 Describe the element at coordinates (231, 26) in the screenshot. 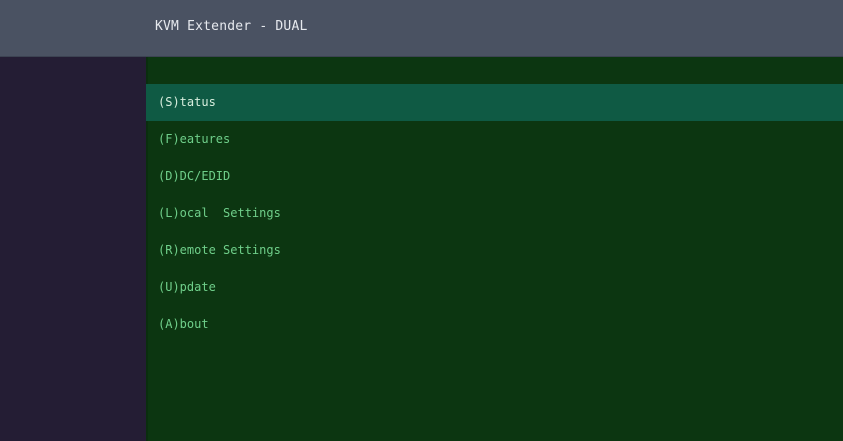

I see `window-title: KVM Extender - DUAL` at that location.